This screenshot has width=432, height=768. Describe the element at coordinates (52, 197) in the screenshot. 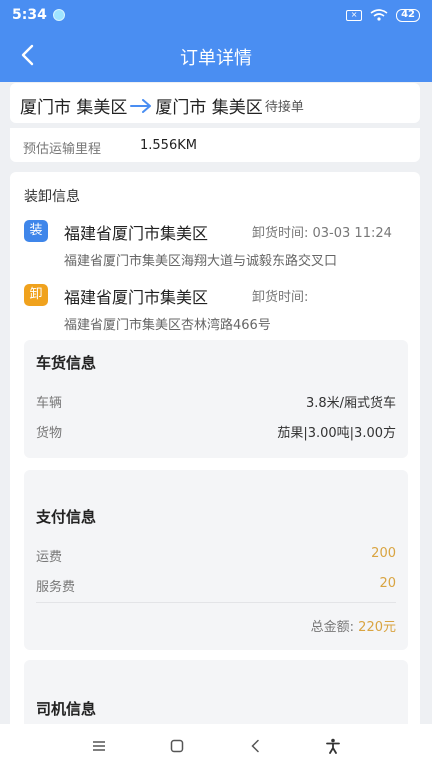

I see `loading-section-title: 装卸信息` at that location.